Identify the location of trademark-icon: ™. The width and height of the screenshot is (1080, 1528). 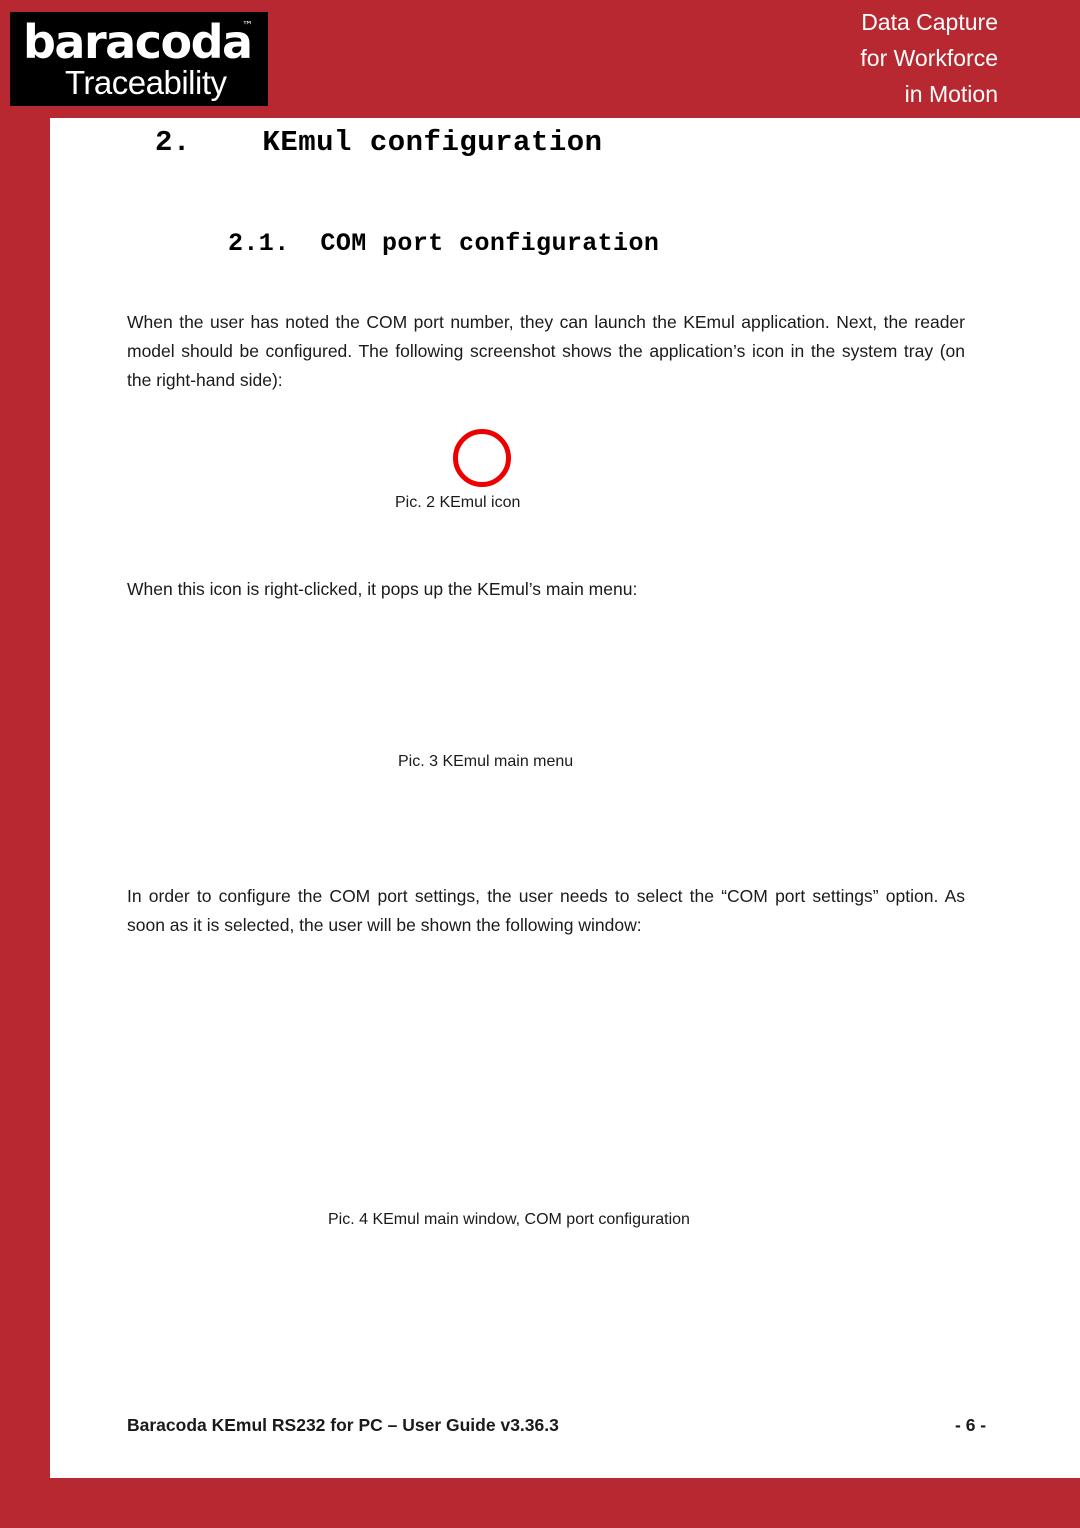
(247, 25).